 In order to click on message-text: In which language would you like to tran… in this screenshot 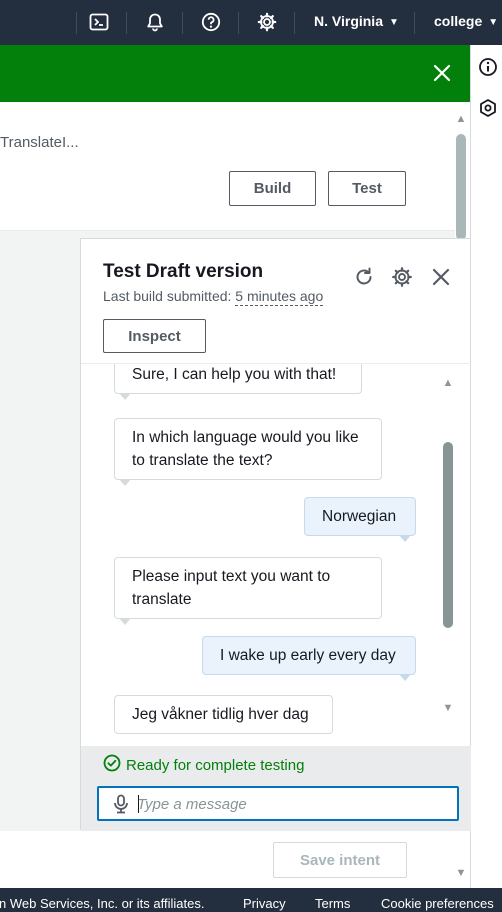, I will do `click(245, 449)`.